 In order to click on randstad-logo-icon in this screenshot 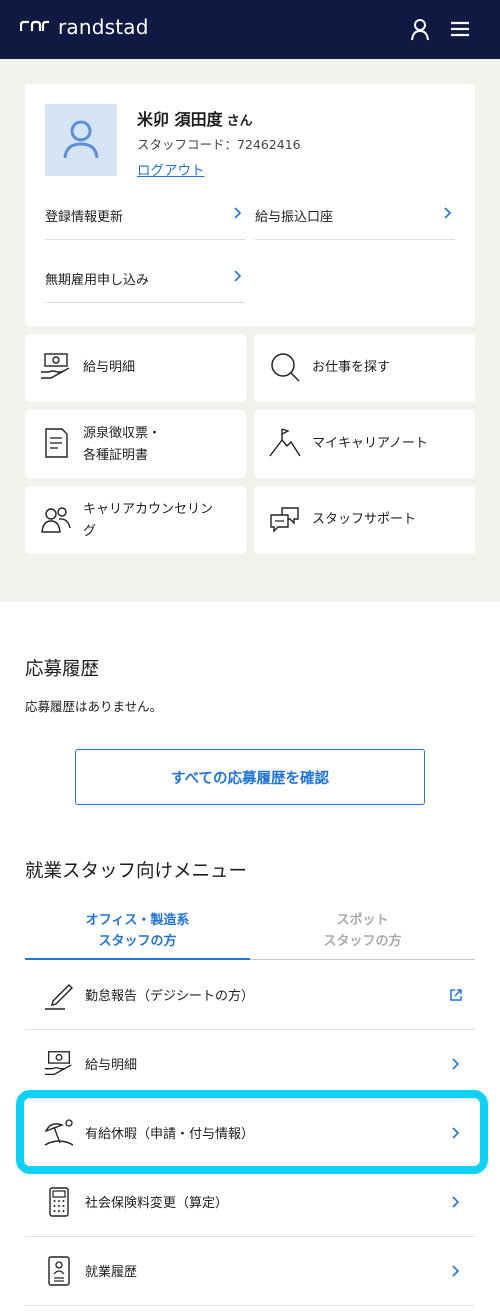, I will do `click(34, 25)`.